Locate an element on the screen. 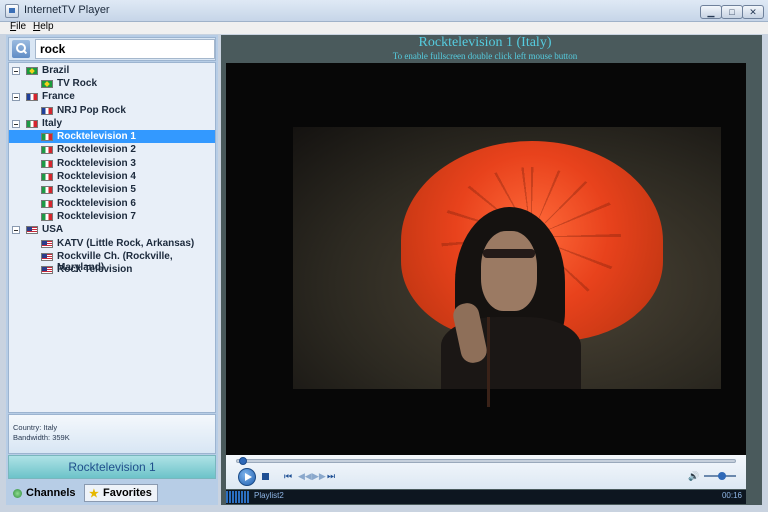 The image size is (768, 512). channel-title: Rocktelevision 1 (Italy) is located at coordinates (485, 42).